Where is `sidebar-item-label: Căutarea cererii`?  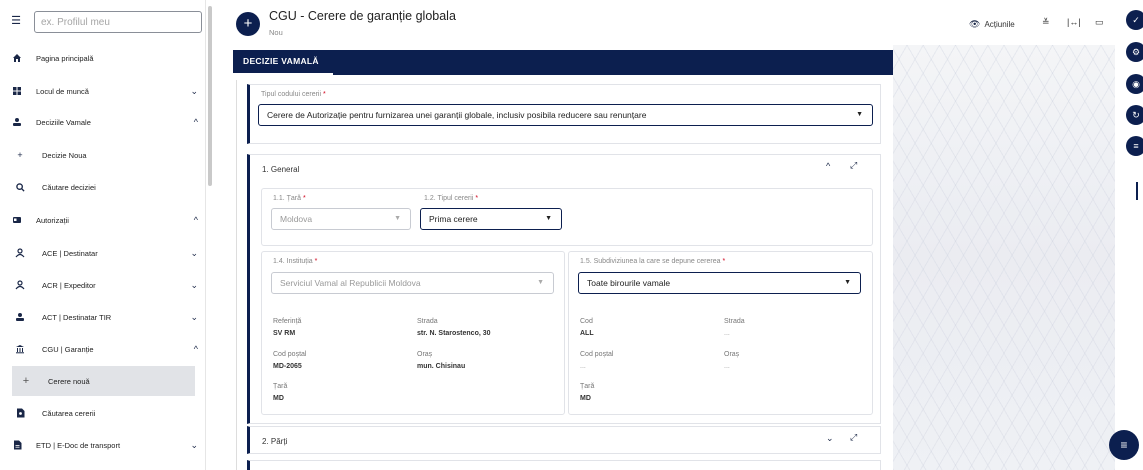
sidebar-item-label: Căutarea cererii is located at coordinates (69, 413).